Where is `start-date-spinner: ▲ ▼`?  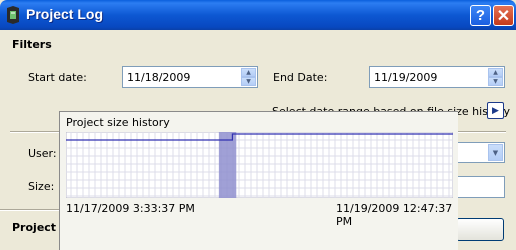
start-date-spinner: ▲ ▼ is located at coordinates (248, 77).